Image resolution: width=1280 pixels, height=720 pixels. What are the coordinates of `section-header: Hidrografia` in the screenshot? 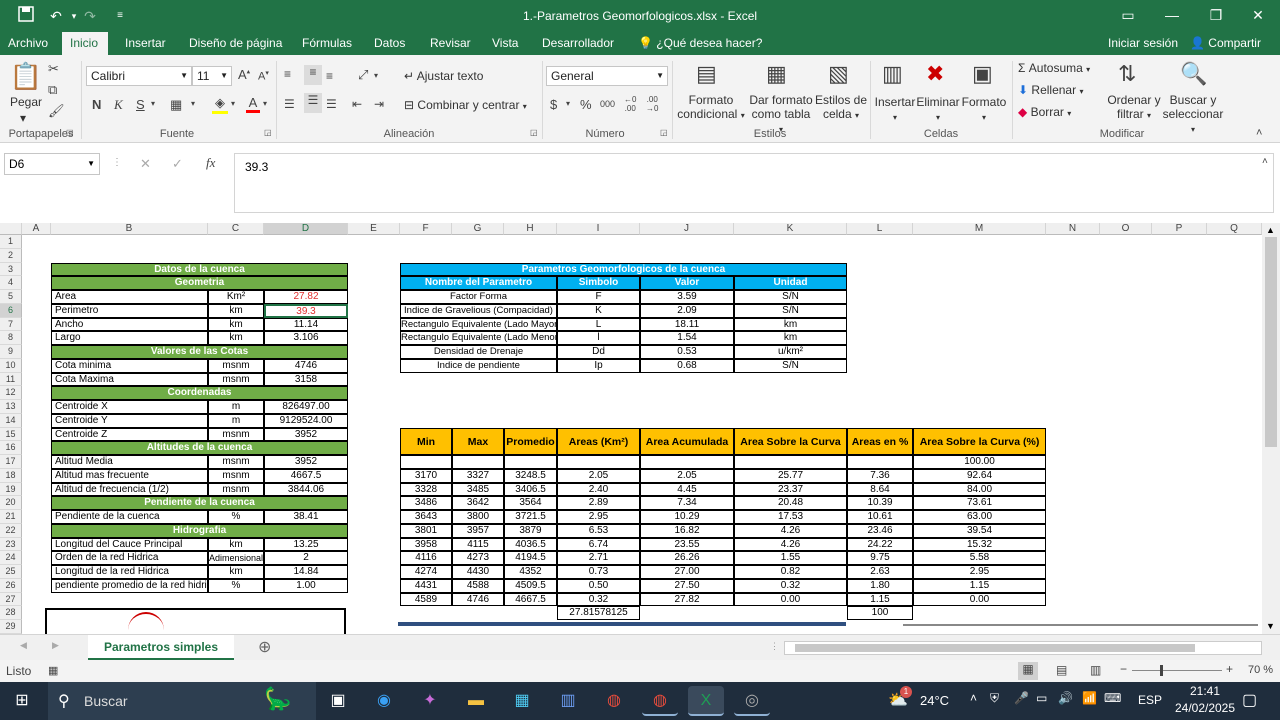 It's located at (199, 530).